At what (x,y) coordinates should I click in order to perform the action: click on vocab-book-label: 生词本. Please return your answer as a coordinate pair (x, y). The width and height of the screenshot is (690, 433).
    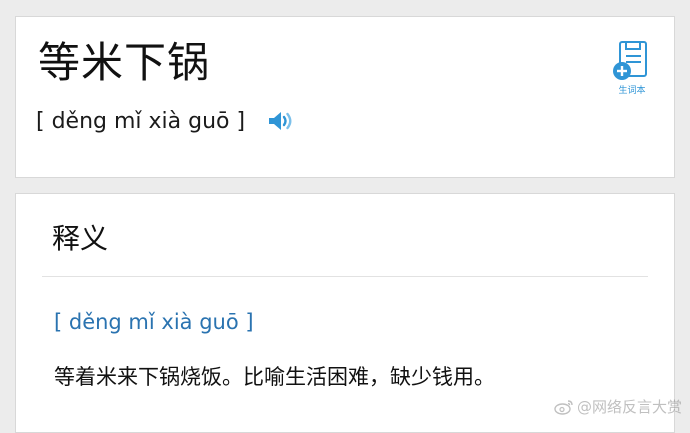
    Looking at the image, I should click on (632, 91).